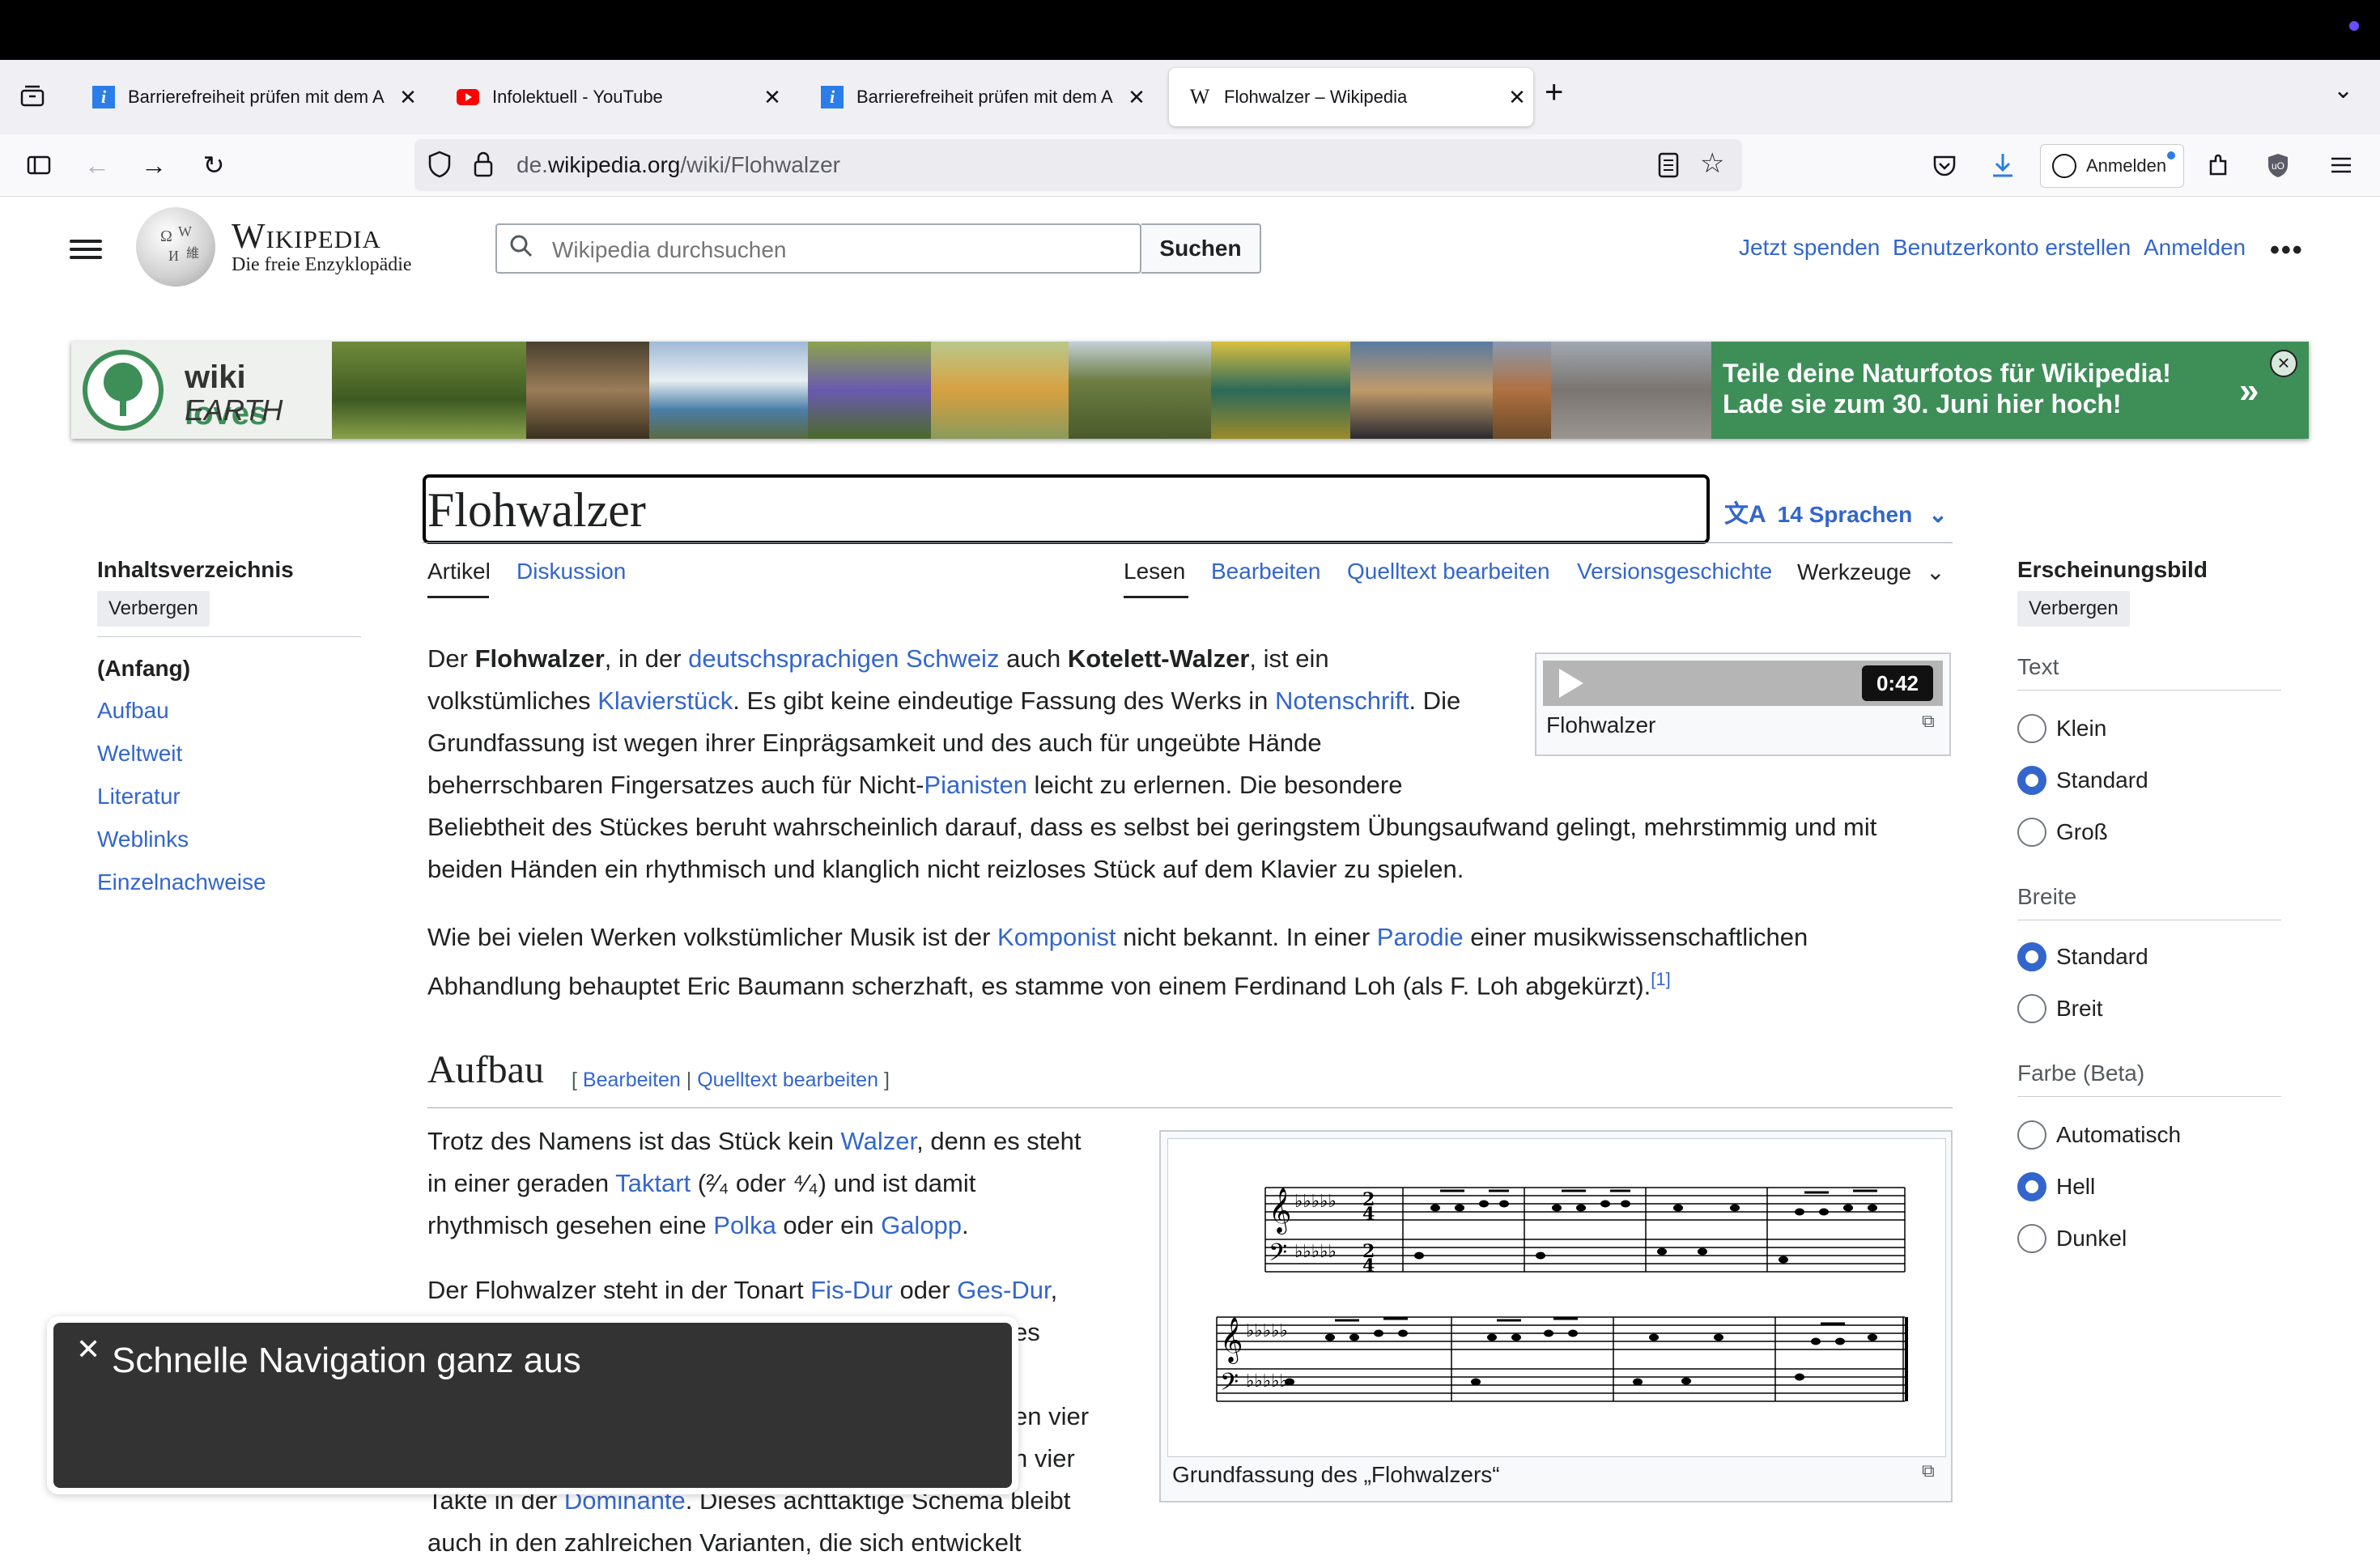  What do you see at coordinates (1449, 571) in the screenshot?
I see `tab-source-edit: Quelltext bearbeiten` at bounding box center [1449, 571].